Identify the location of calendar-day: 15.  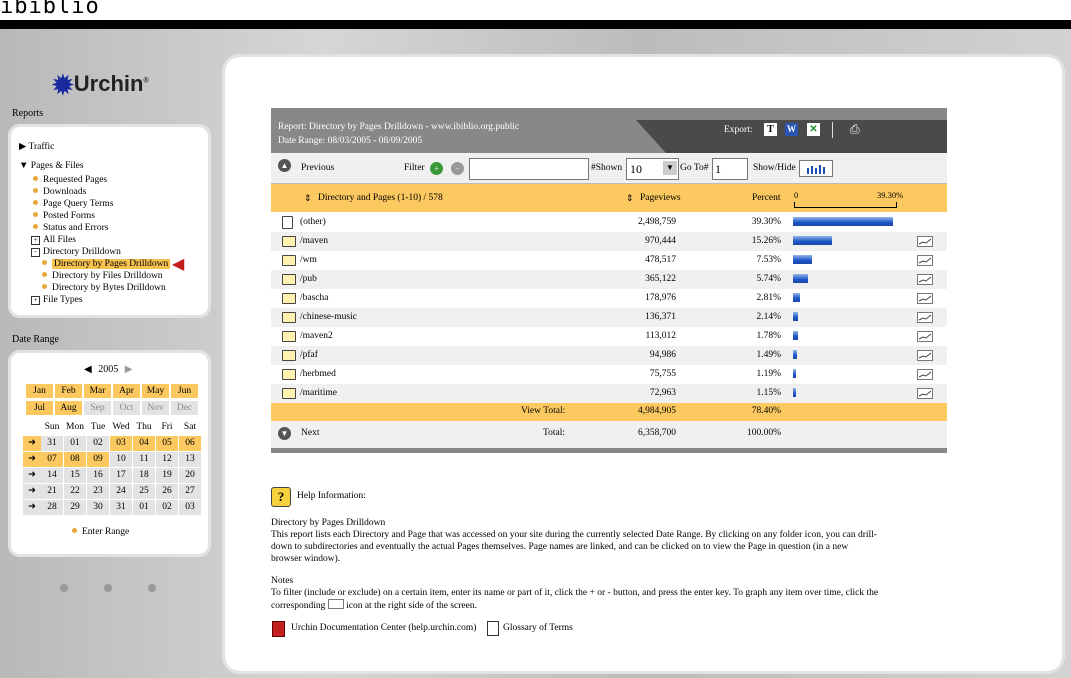
(75, 475).